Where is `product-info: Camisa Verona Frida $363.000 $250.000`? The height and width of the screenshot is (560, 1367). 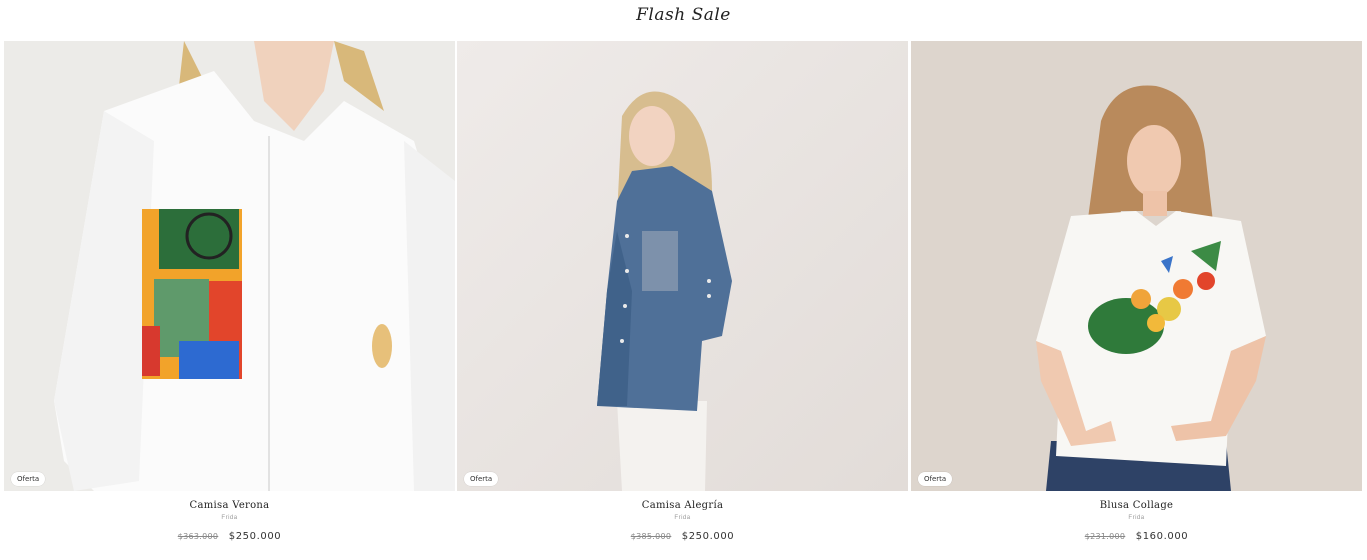
product-info: Camisa Verona Frida $363.000 $250.000 is located at coordinates (229, 520).